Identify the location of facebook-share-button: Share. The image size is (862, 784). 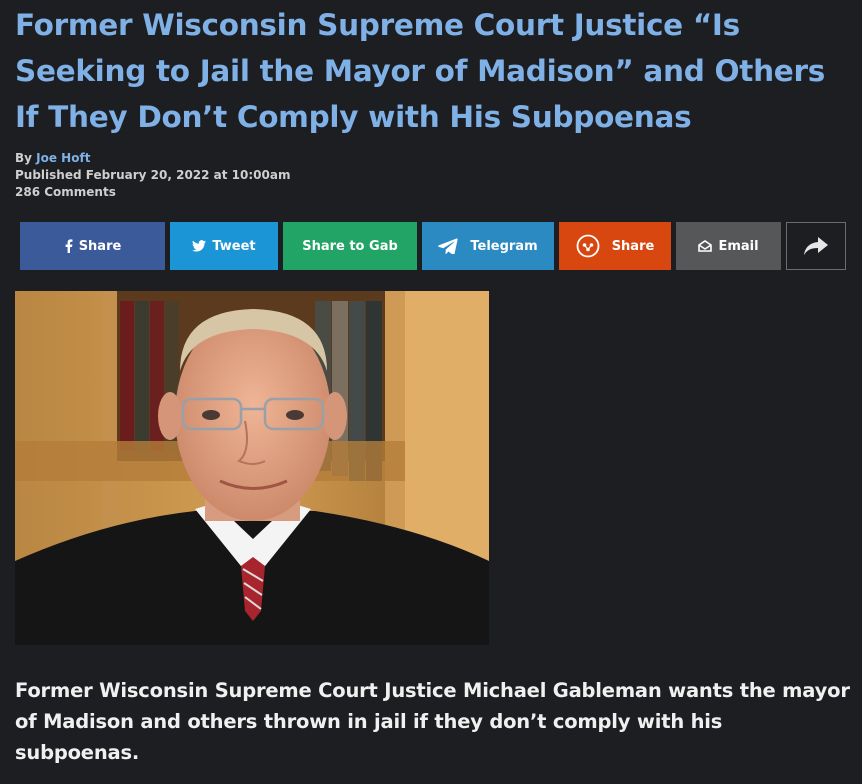
(92, 246).